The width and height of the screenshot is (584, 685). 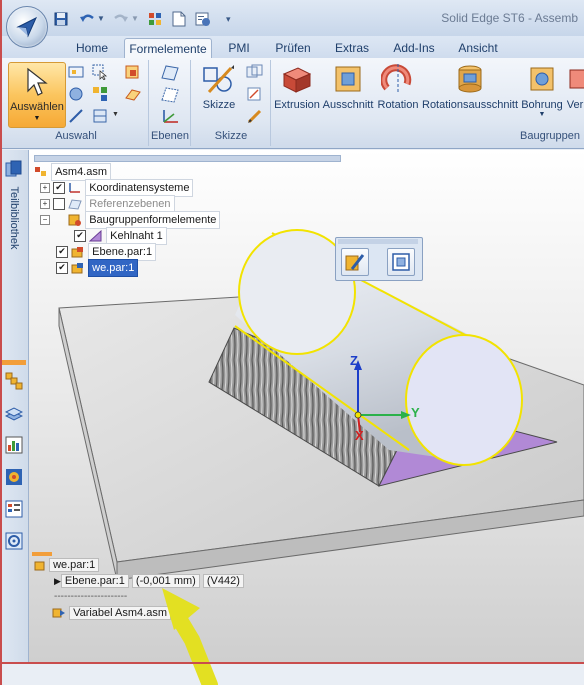 I want to click on select-filter-icon, so click(x=76, y=73).